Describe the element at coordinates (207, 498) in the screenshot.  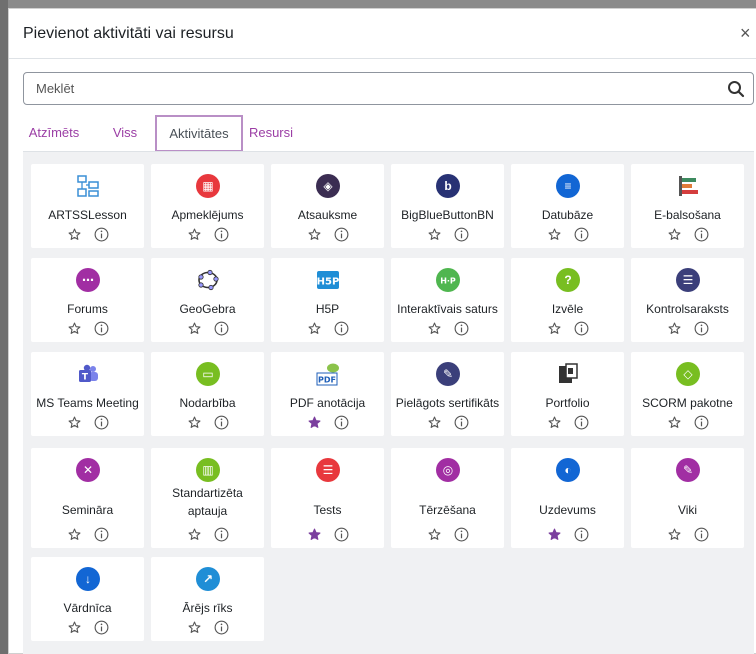
I see `activity-card: ▥ Standartizēta aptauja` at that location.